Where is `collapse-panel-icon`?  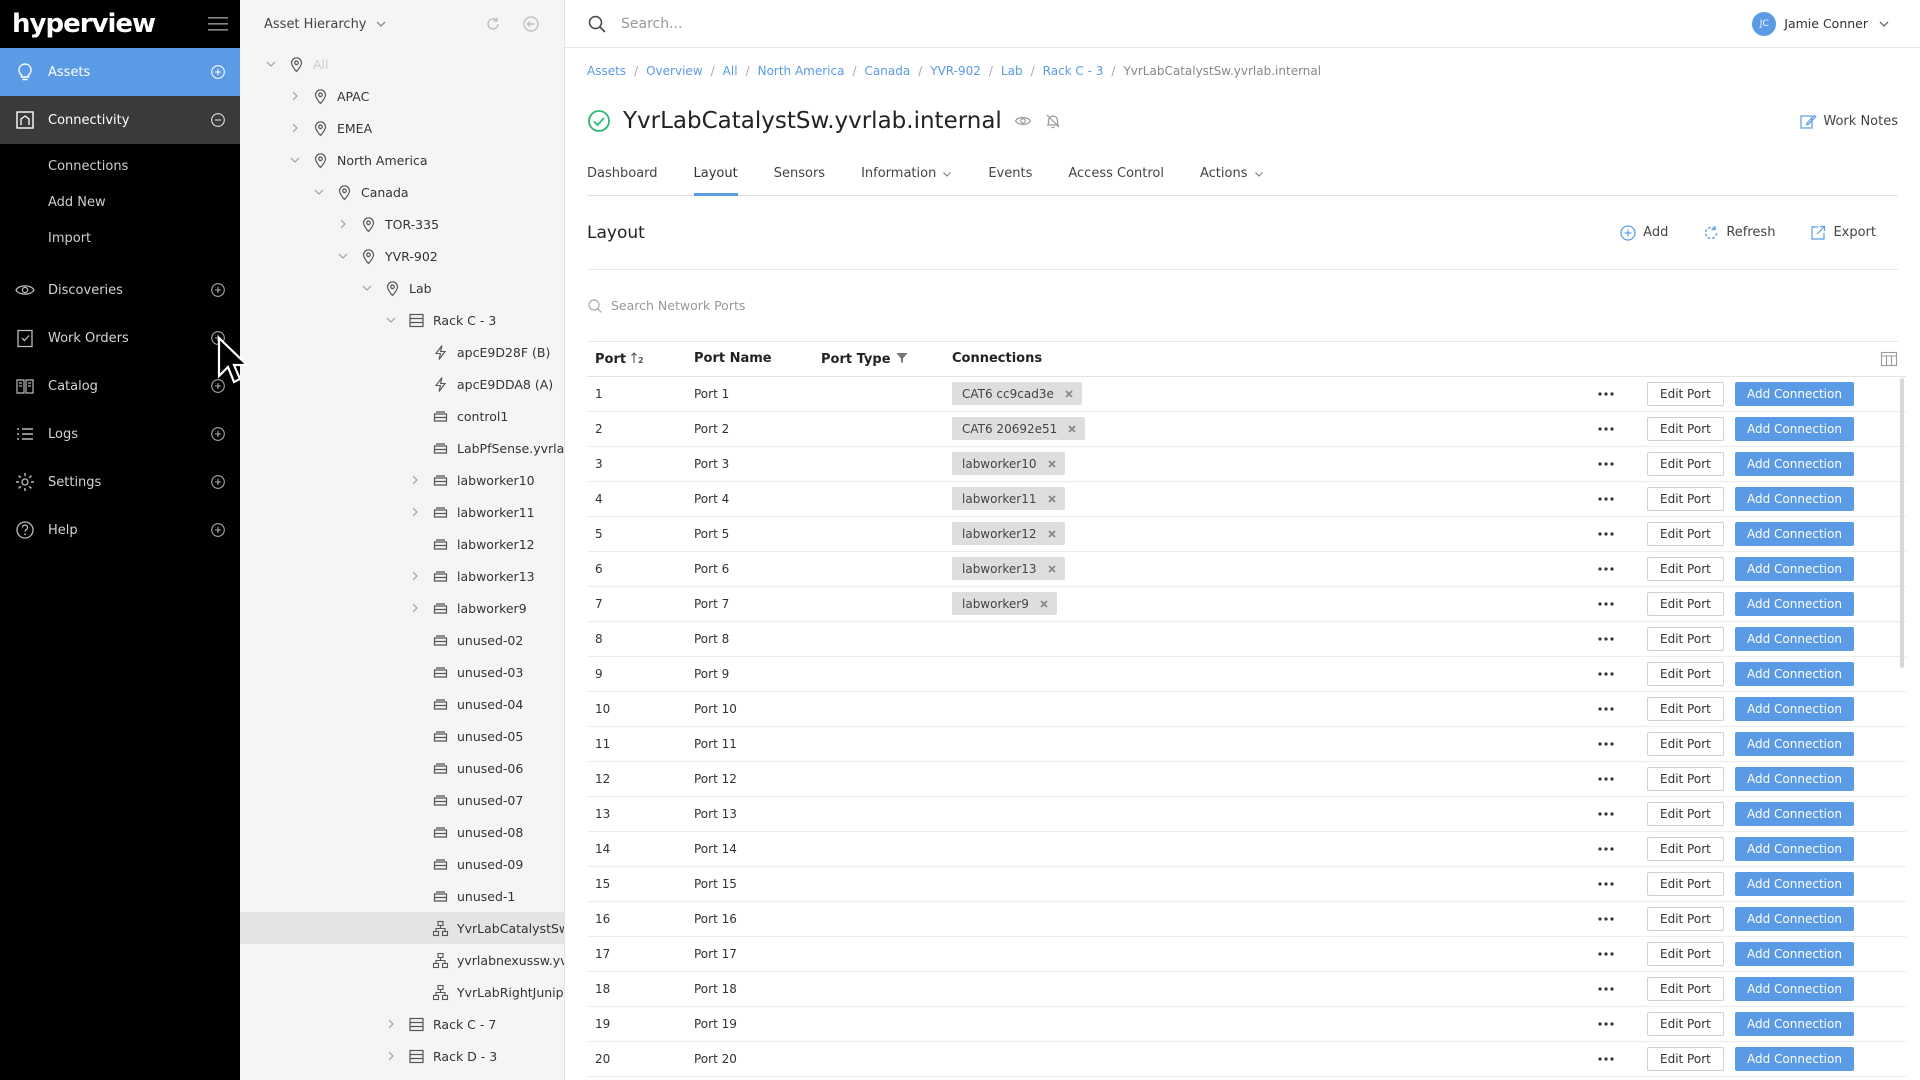 collapse-panel-icon is located at coordinates (531, 24).